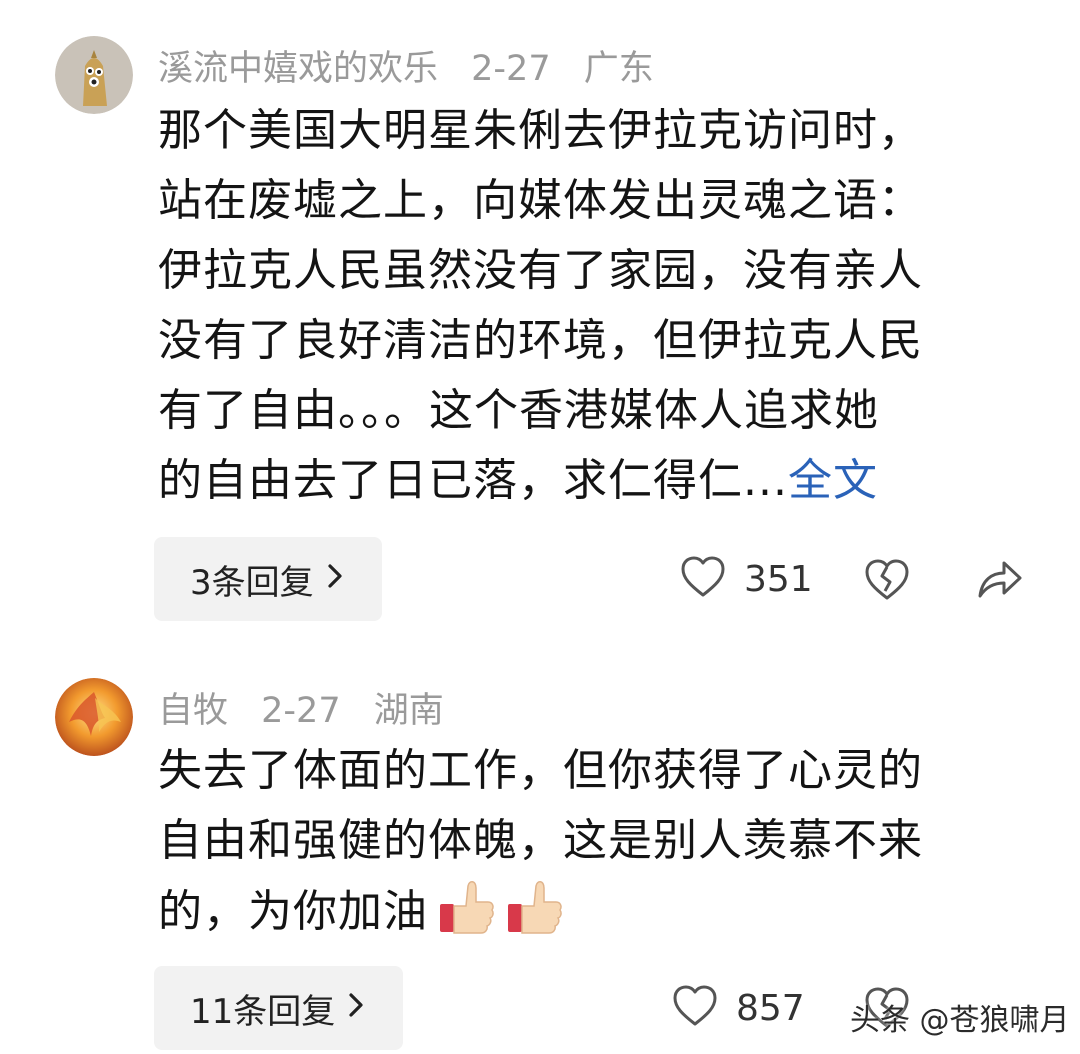  Describe the element at coordinates (833, 480) in the screenshot. I see `full-text-link: 全文` at that location.